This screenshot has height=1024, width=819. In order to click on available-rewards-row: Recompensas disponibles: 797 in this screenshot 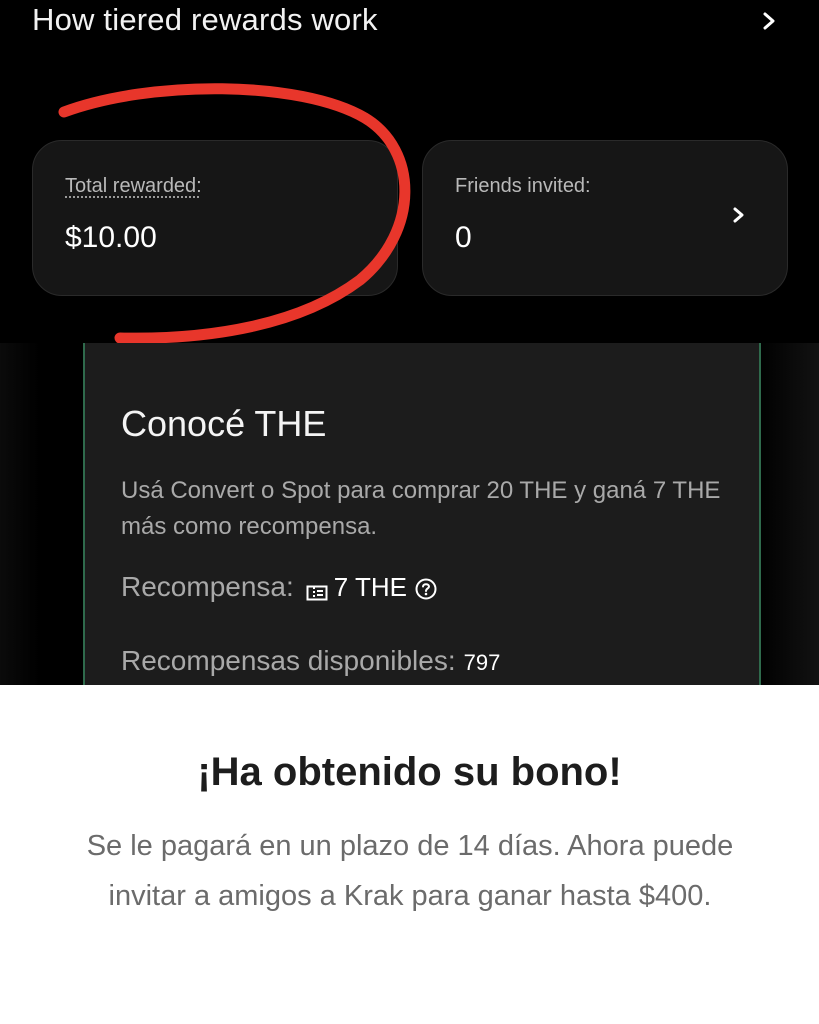, I will do `click(310, 661)`.